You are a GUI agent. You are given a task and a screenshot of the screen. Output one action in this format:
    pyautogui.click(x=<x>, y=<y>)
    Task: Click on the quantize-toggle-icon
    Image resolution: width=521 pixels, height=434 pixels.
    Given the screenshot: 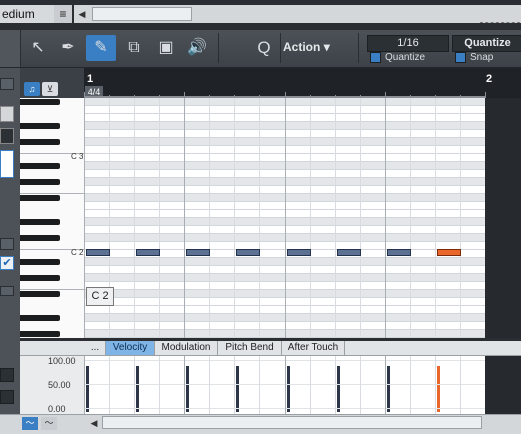 What is the action you would take?
    pyautogui.click(x=375, y=57)
    